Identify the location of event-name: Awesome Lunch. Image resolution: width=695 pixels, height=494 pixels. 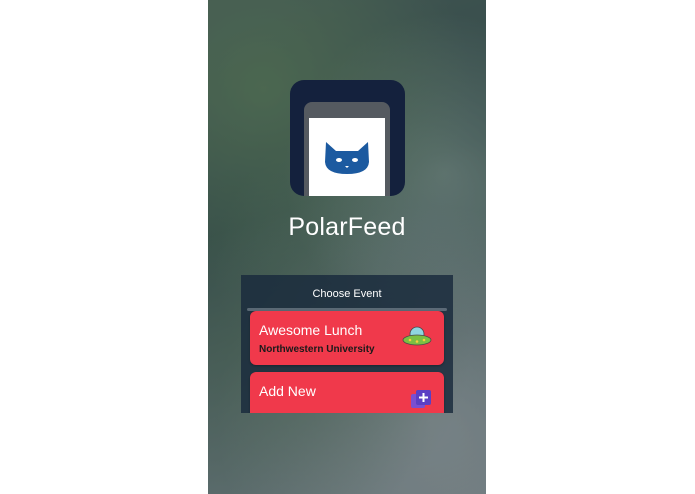
(311, 330).